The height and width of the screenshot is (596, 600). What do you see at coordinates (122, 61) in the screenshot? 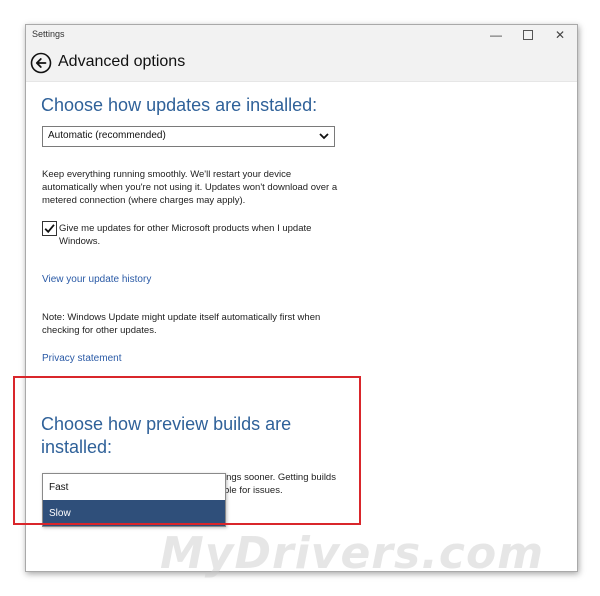
I see `page-title: Advanced options` at bounding box center [122, 61].